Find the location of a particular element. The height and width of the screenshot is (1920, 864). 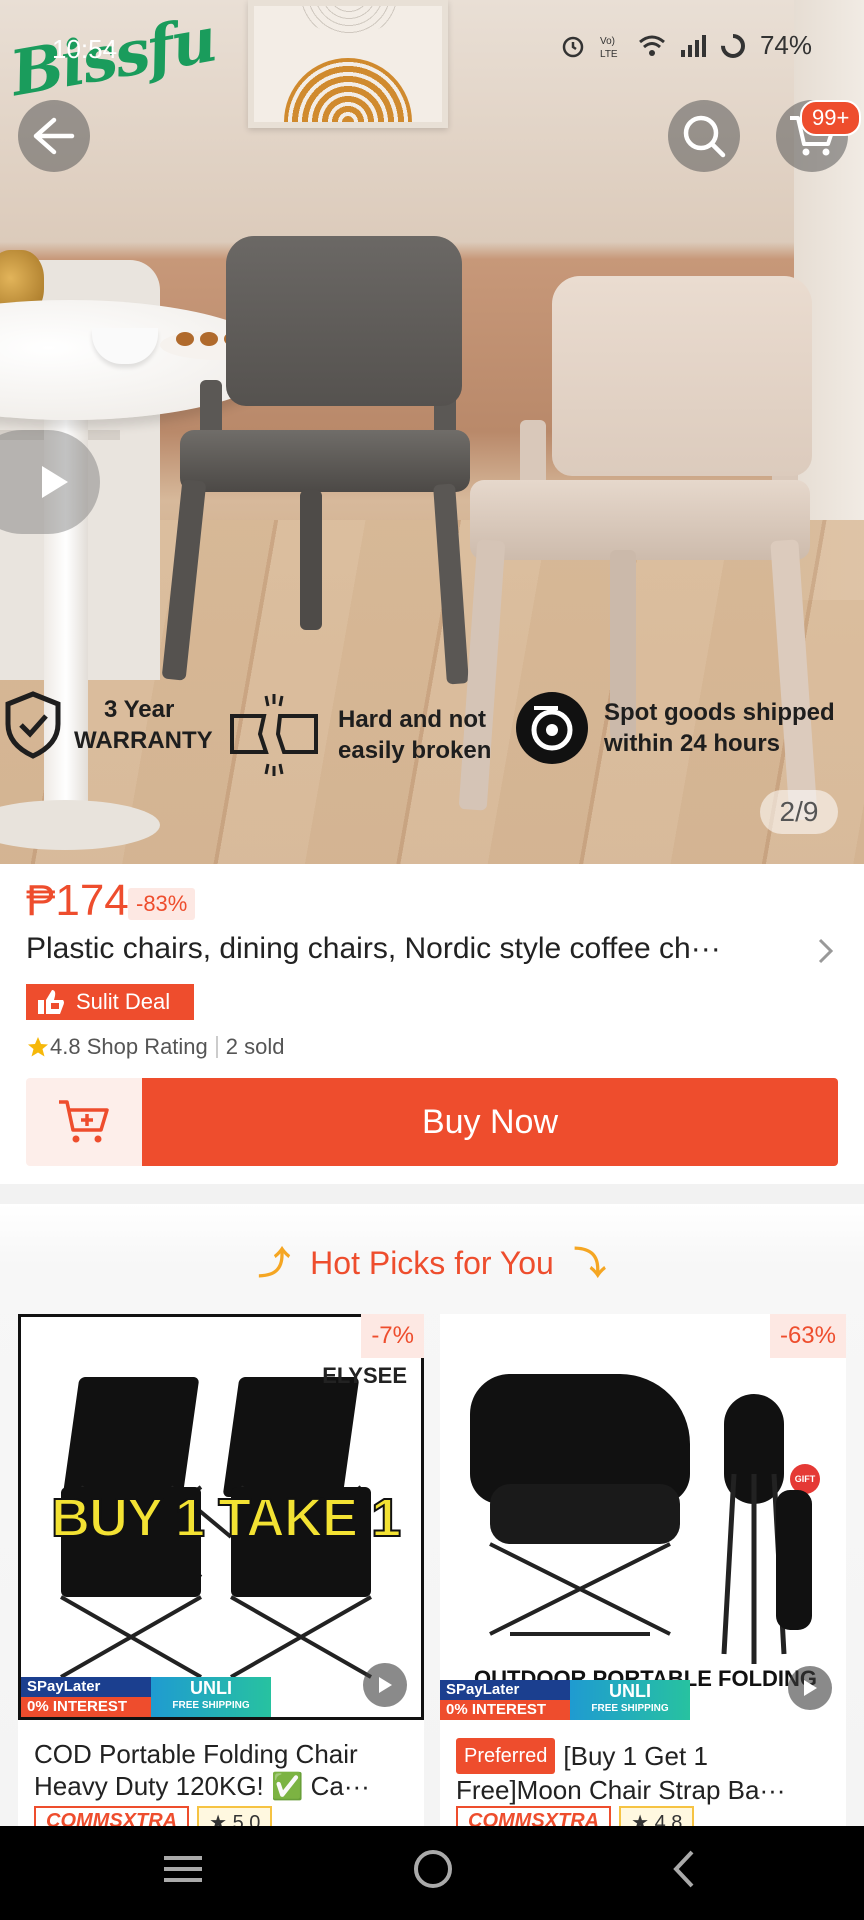

carry-bag-graphic is located at coordinates (794, 1560).